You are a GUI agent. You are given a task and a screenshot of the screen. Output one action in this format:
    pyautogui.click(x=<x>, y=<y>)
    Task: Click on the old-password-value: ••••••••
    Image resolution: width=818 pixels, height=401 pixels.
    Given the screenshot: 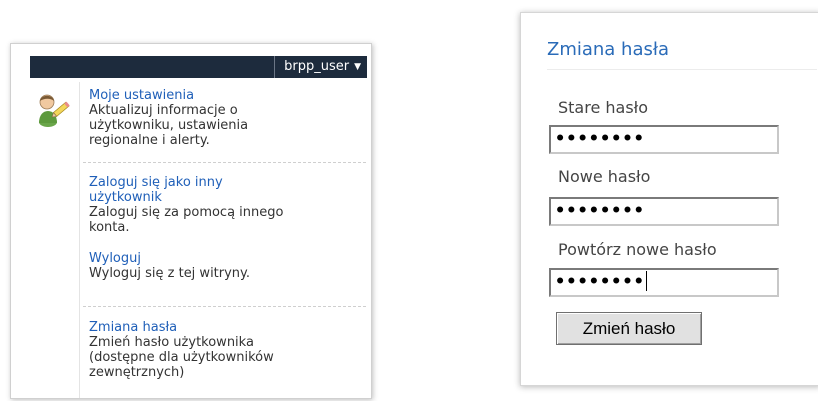 What is the action you would take?
    pyautogui.click(x=600, y=139)
    